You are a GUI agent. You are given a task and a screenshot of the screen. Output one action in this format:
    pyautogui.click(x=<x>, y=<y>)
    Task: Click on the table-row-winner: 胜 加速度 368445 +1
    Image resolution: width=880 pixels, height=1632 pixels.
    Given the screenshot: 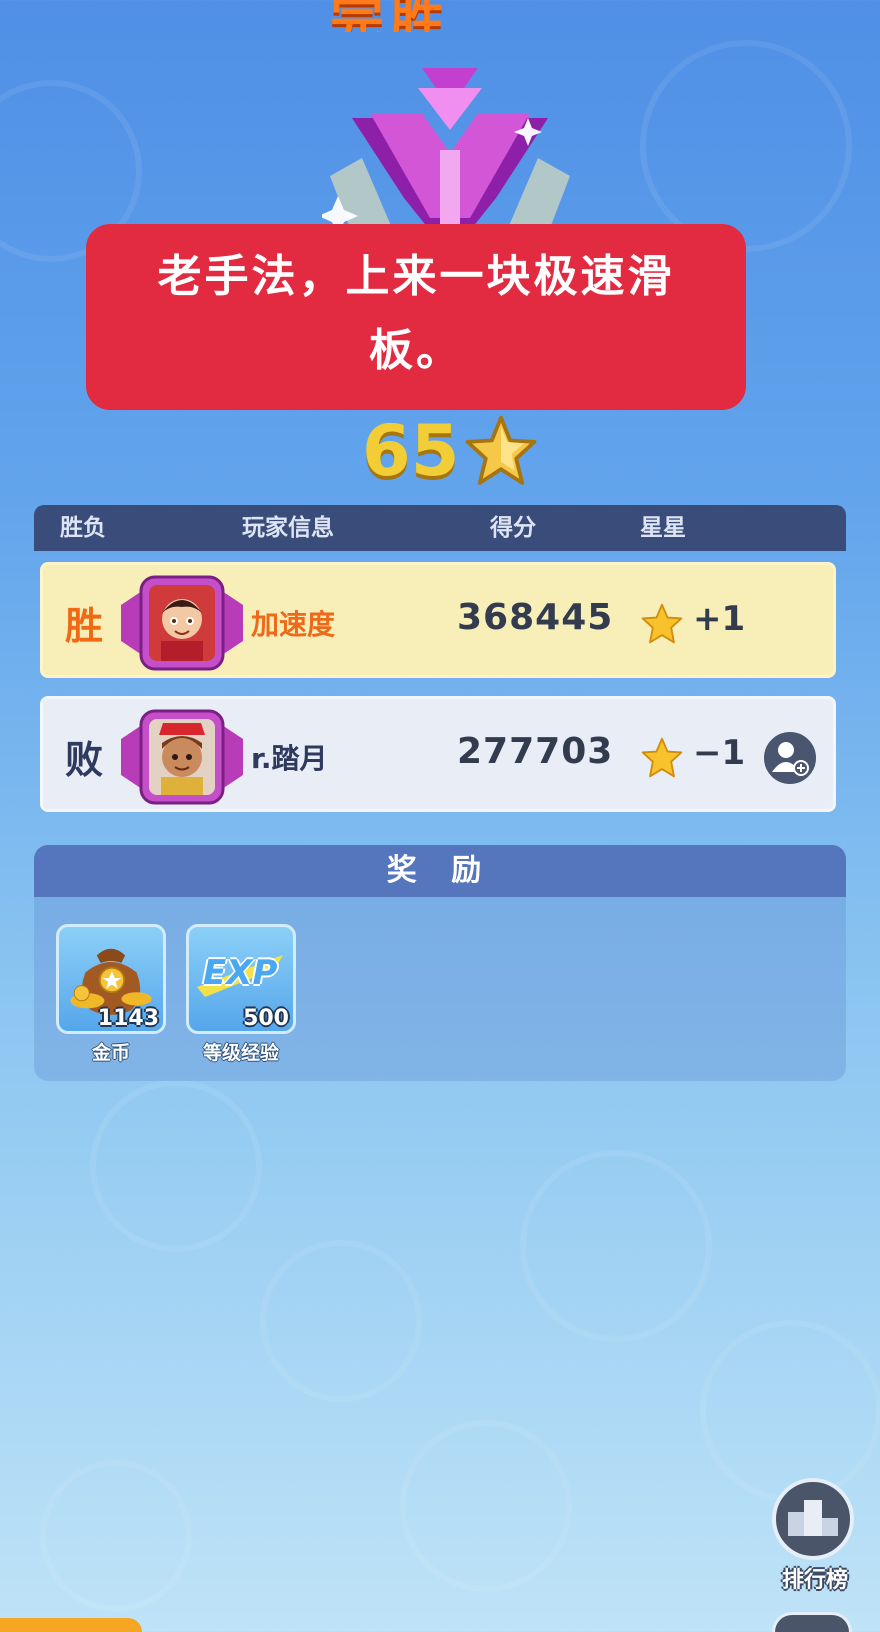 What is the action you would take?
    pyautogui.click(x=438, y=620)
    